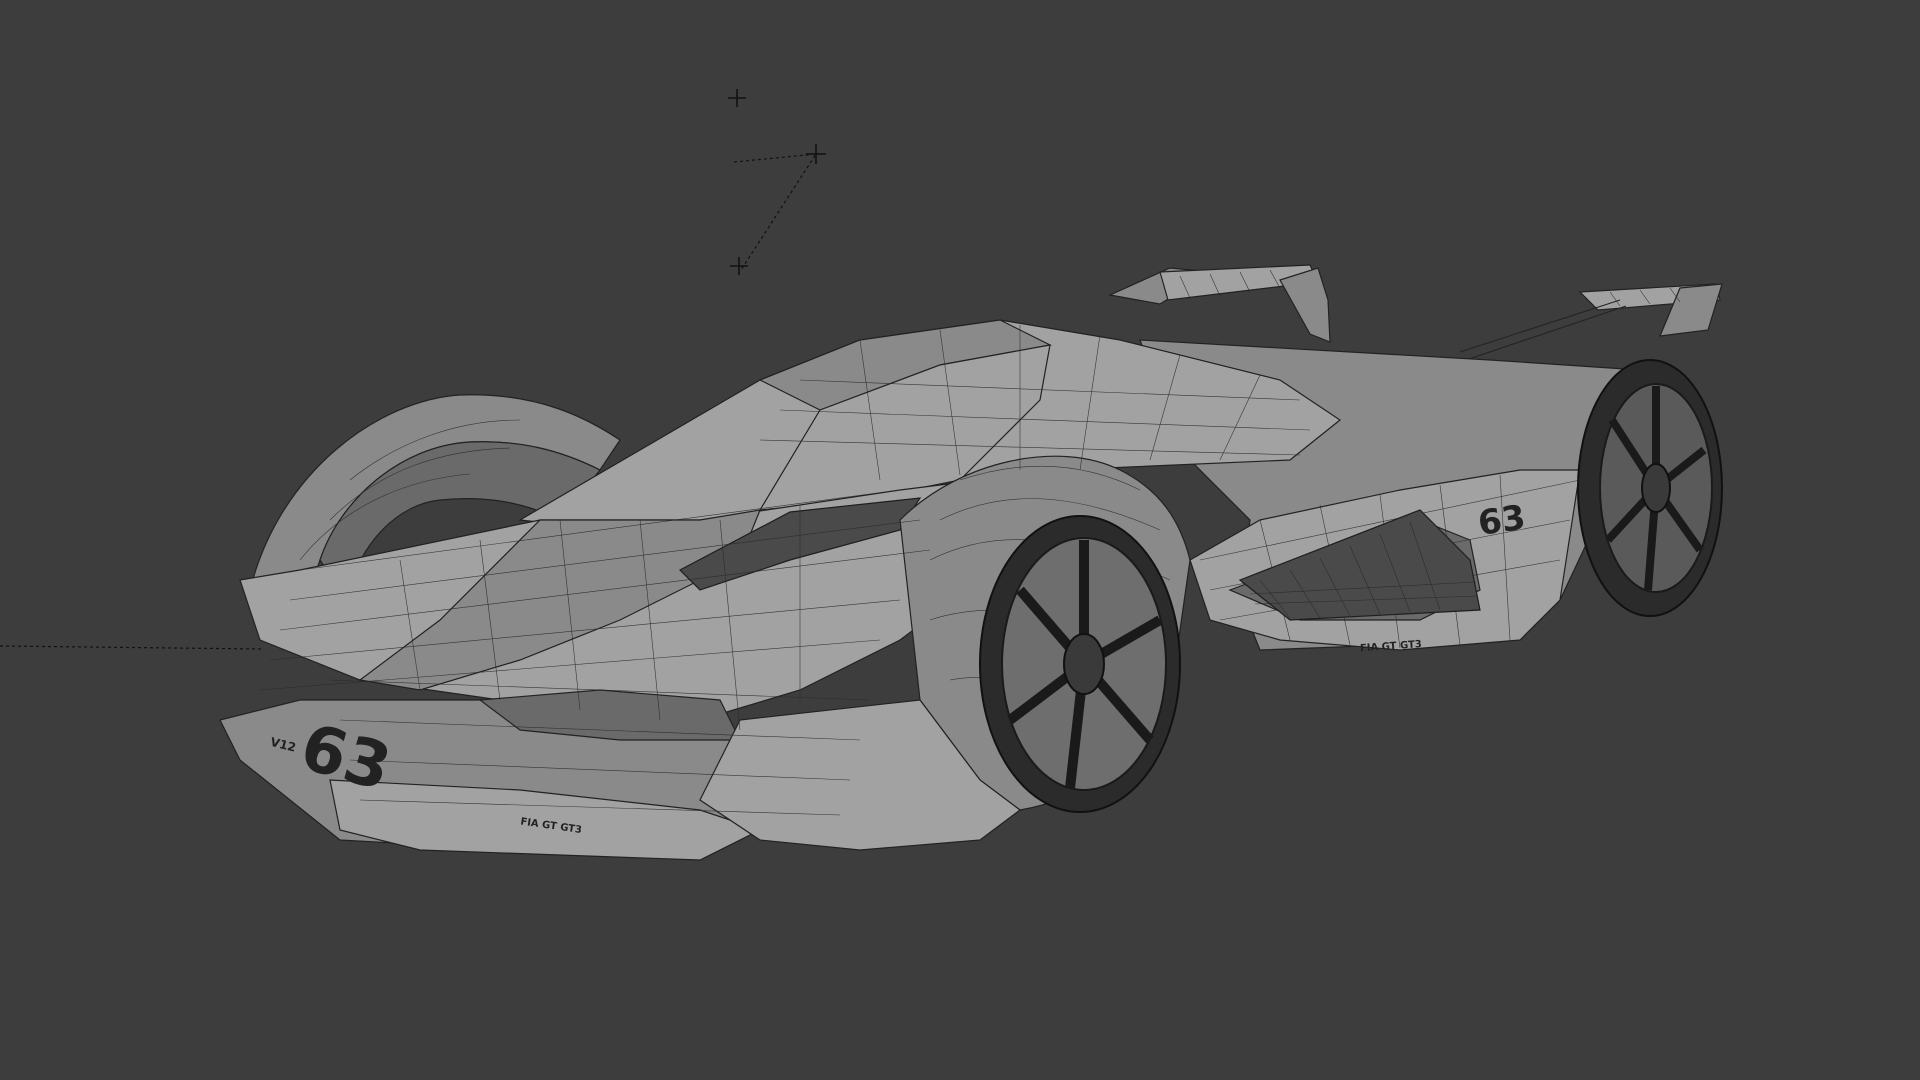 The width and height of the screenshot is (1920, 1080). What do you see at coordinates (739, 266) in the screenshot?
I see `empty-marker-bottom` at bounding box center [739, 266].